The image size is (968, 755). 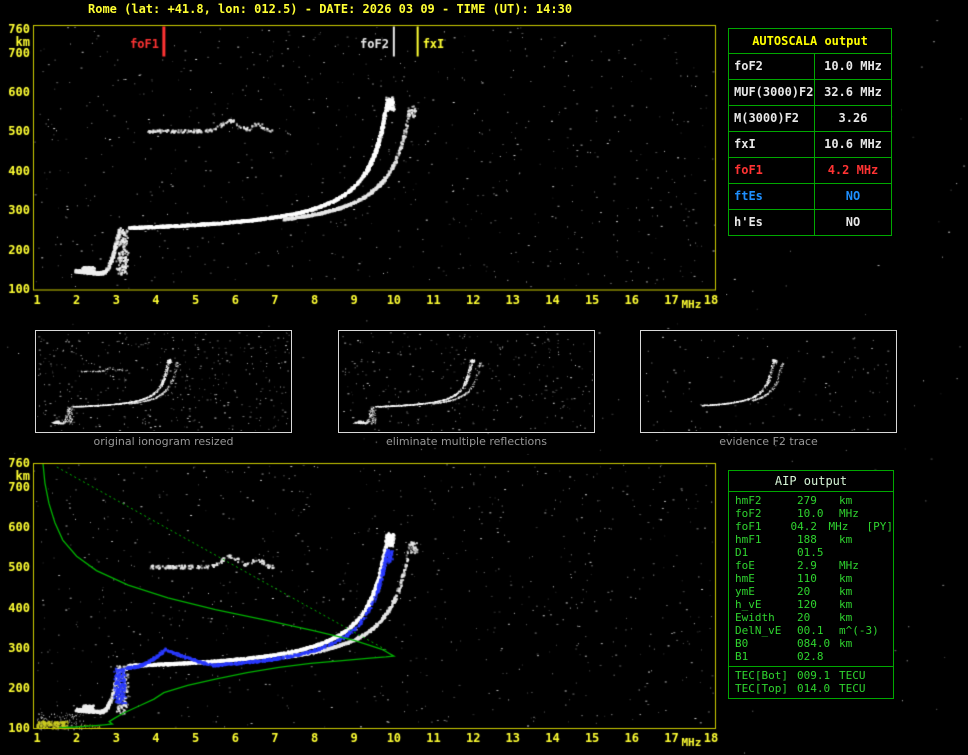 I want to click on table-row: Ewidth 20 km, so click(x=811, y=617).